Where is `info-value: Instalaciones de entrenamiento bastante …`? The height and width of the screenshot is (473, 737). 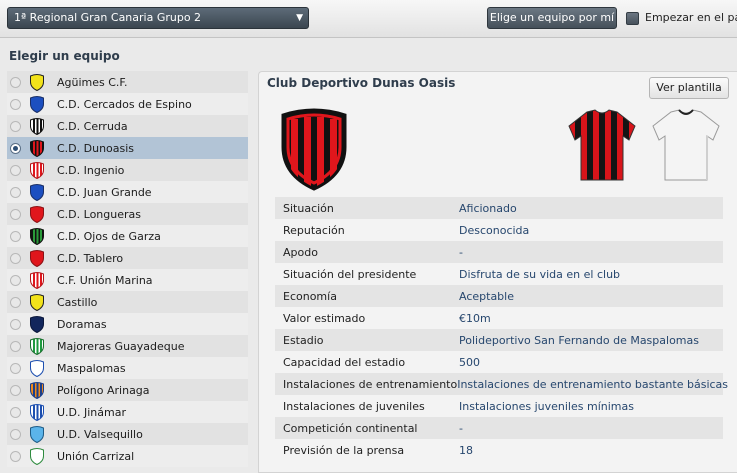 info-value: Instalaciones de entrenamiento bastante … is located at coordinates (593, 384).